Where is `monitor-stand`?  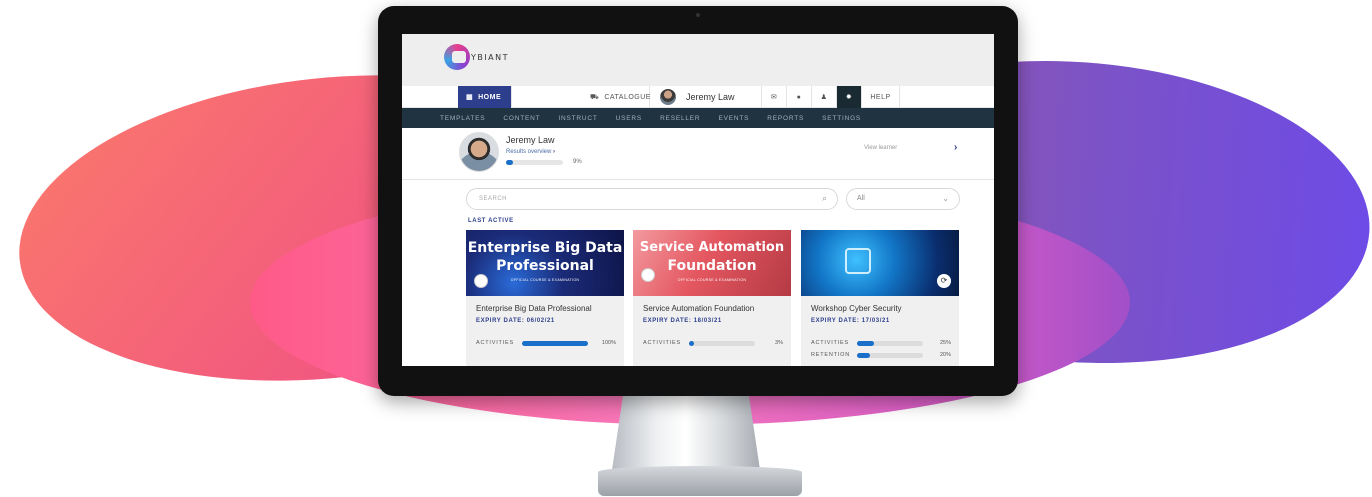
monitor-stand is located at coordinates (686, 430).